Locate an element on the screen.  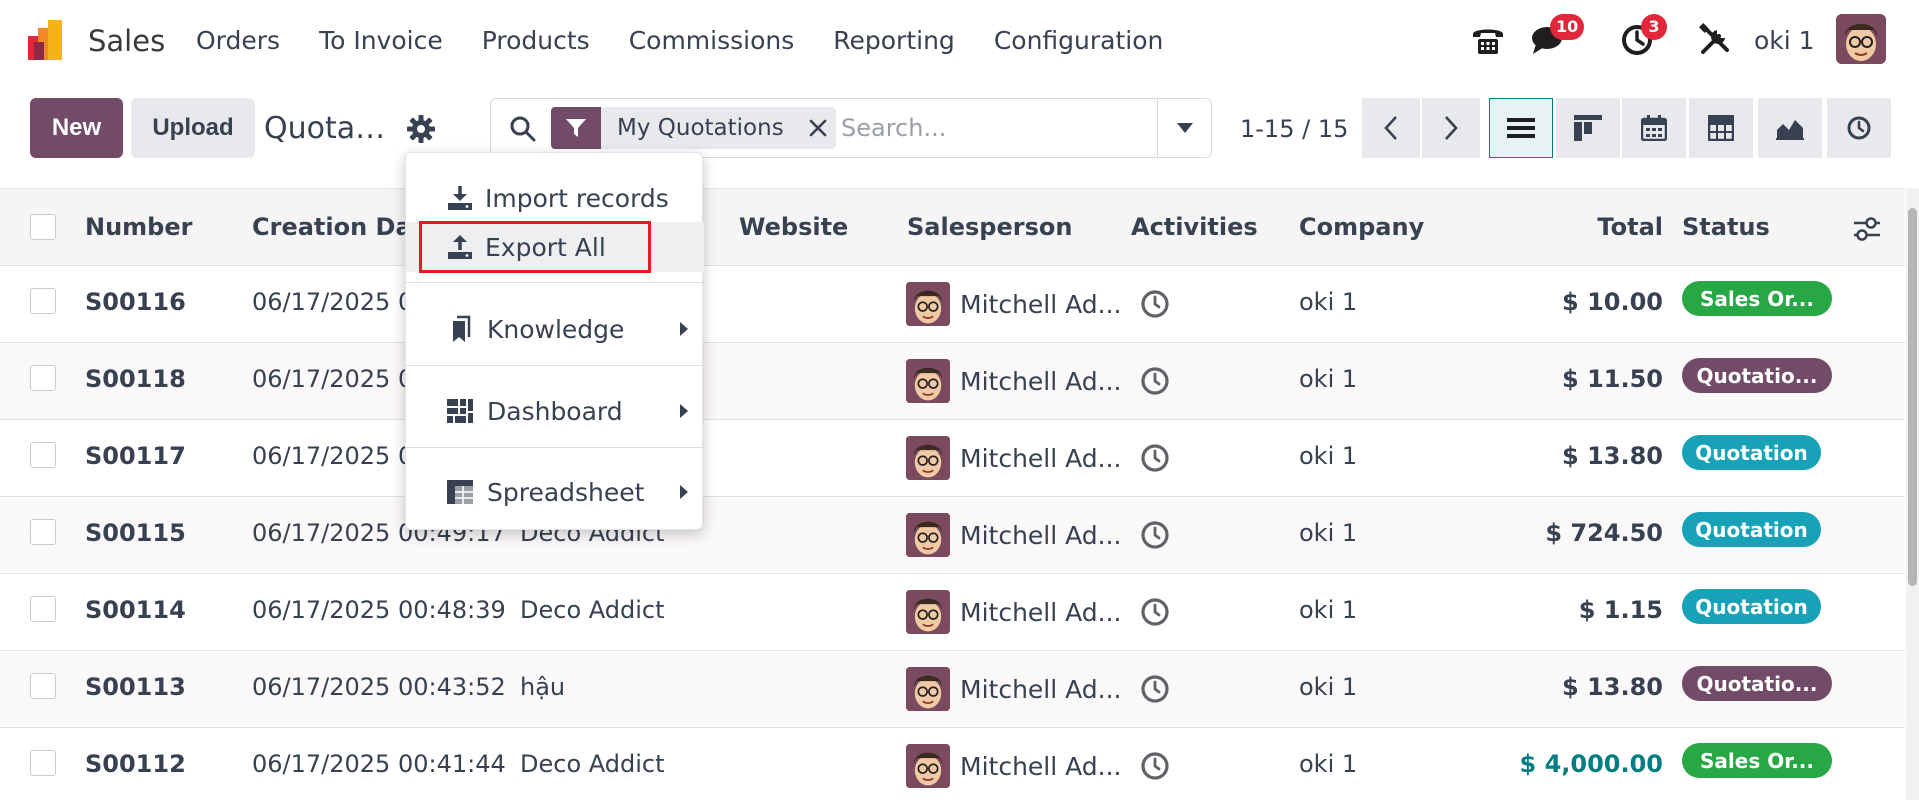
table-scrollbar is located at coordinates (1912, 494).